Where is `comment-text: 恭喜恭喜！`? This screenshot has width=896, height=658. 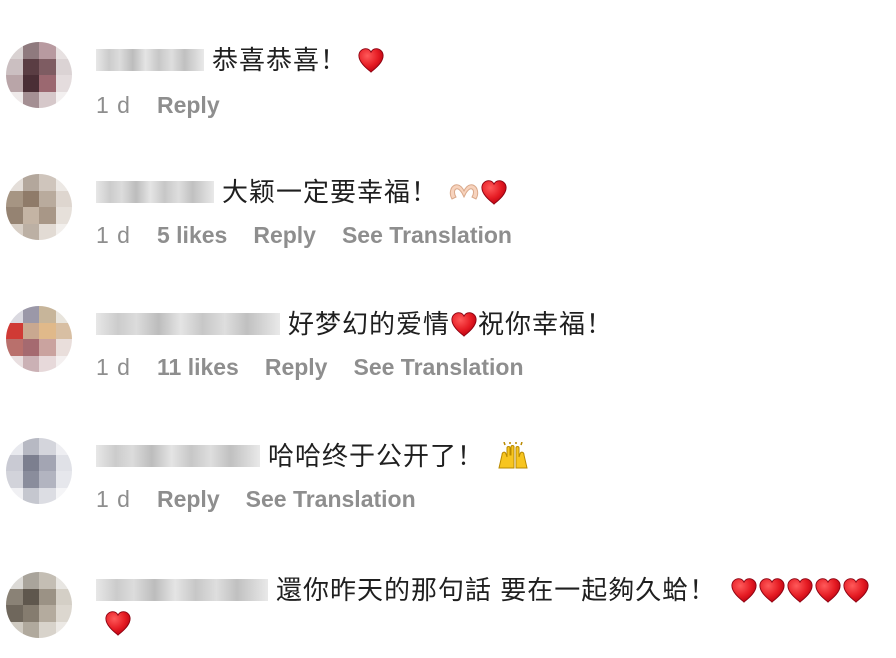
comment-text: 恭喜恭喜！ is located at coordinates (280, 60).